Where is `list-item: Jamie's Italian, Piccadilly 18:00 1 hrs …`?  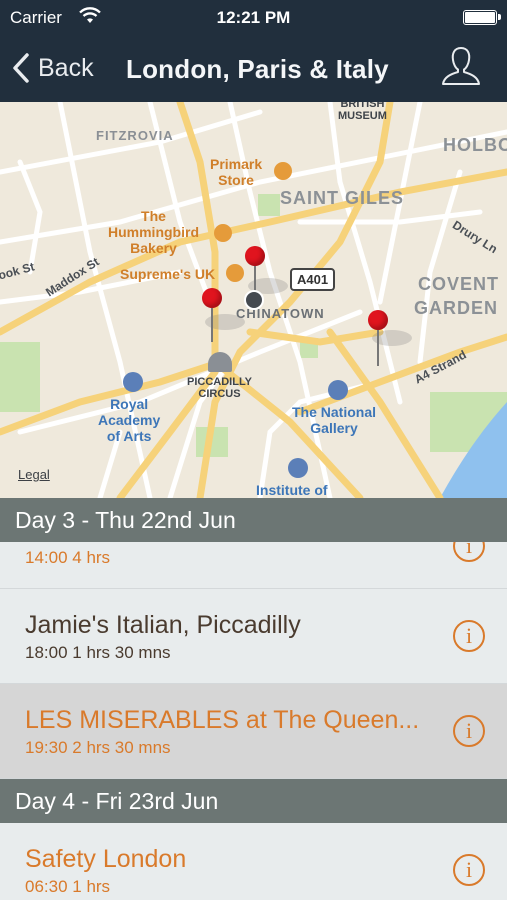
list-item: Jamie's Italian, Piccadilly 18:00 1 hrs … is located at coordinates (253, 636).